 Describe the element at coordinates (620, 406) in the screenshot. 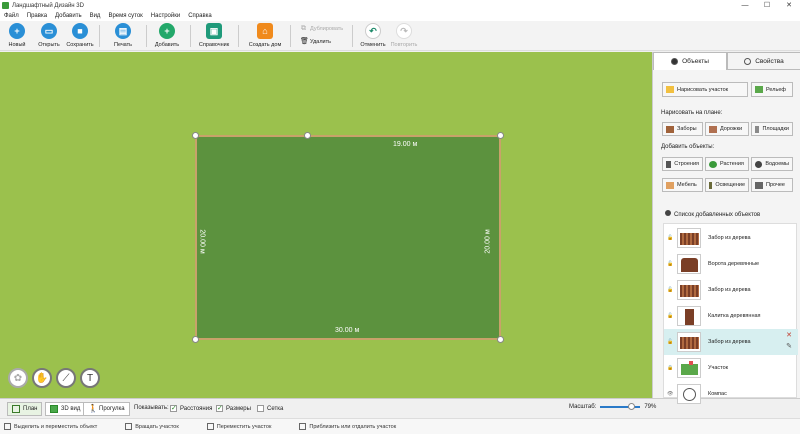

I see `zoom-slider` at that location.